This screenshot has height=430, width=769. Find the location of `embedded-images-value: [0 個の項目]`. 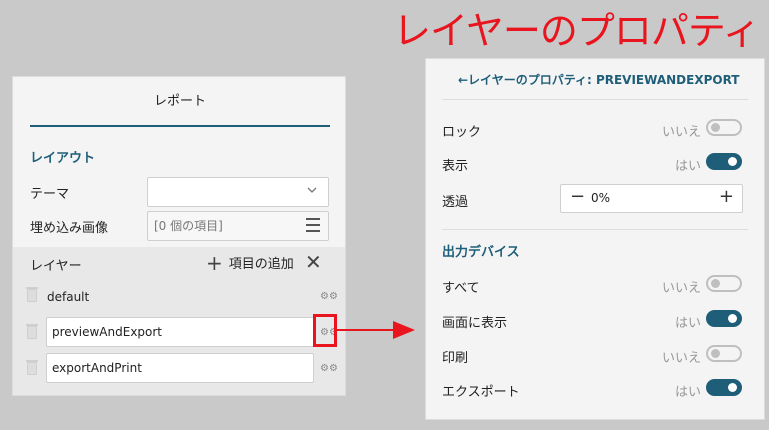

embedded-images-value: [0 個の項目] is located at coordinates (188, 226).